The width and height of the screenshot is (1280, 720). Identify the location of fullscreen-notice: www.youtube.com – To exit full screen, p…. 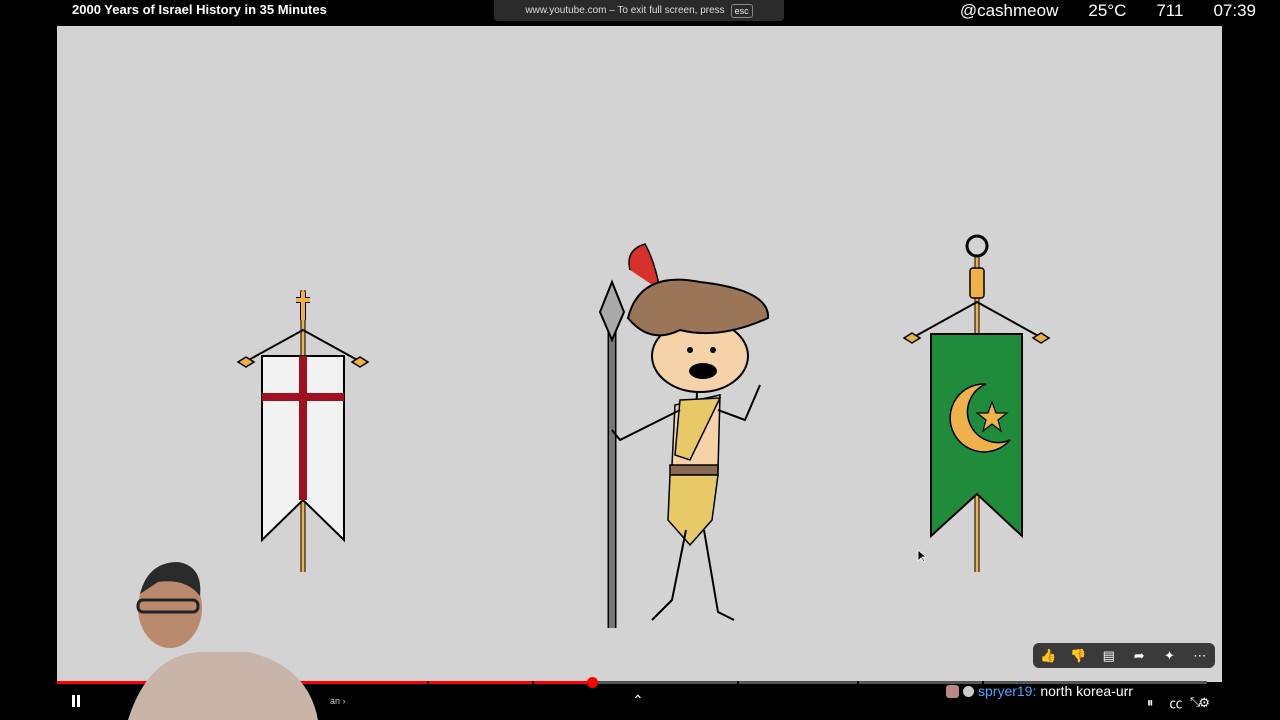
(639, 10).